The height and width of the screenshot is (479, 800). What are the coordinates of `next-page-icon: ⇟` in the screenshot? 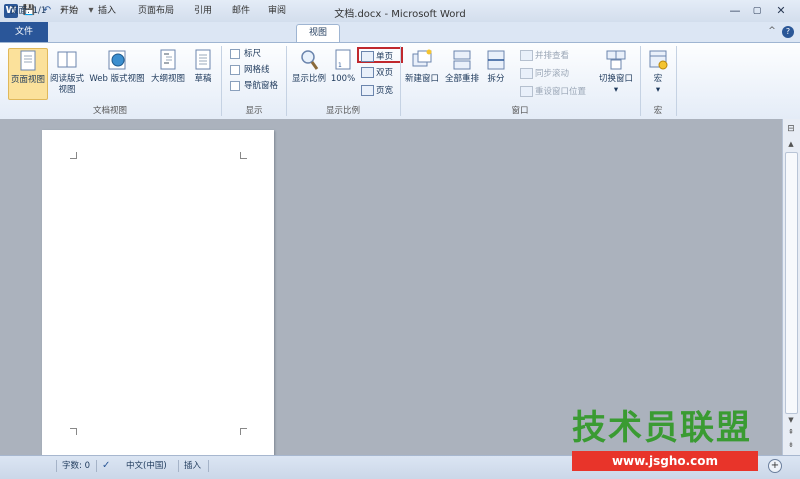 It's located at (791, 446).